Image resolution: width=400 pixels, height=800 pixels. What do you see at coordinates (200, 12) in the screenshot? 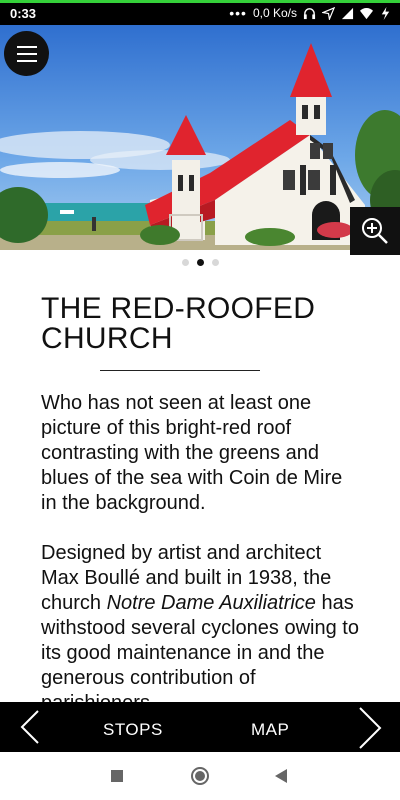
I see `status-bar: 0:33 ••• 0,0 Ko/s` at bounding box center [200, 12].